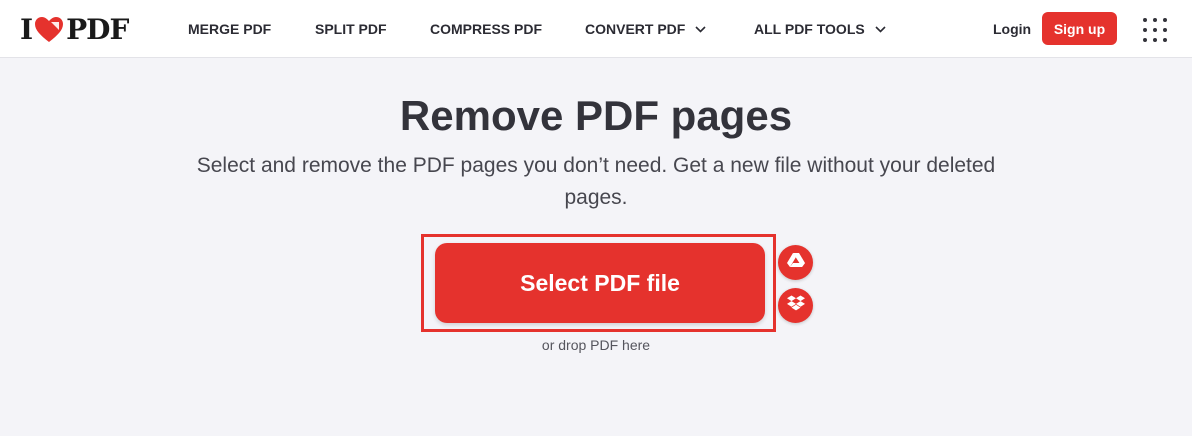 This screenshot has height=436, width=1192. Describe the element at coordinates (1079, 28) in the screenshot. I see `signup-button: Sign up` at that location.